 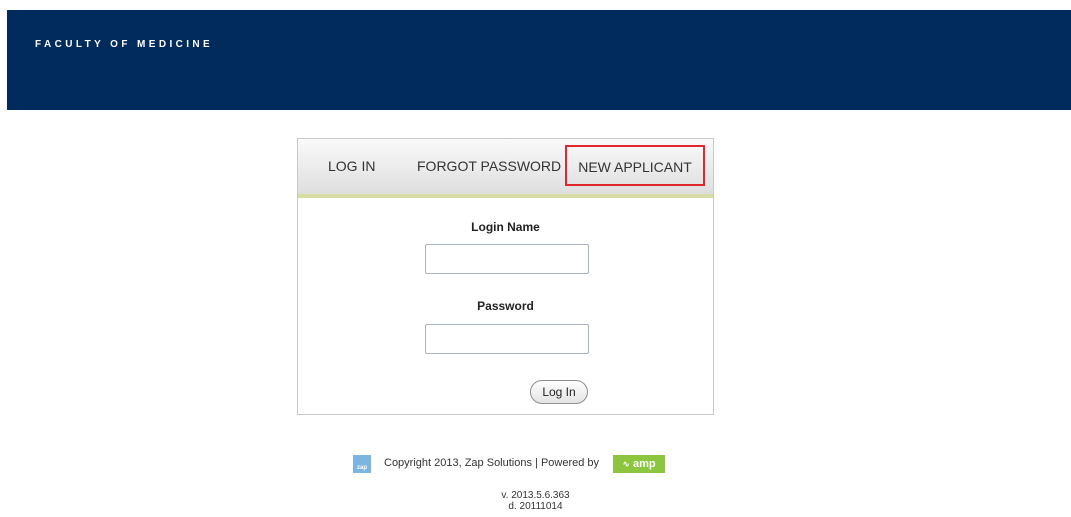 I want to click on log-in-button: Log In, so click(x=559, y=392).